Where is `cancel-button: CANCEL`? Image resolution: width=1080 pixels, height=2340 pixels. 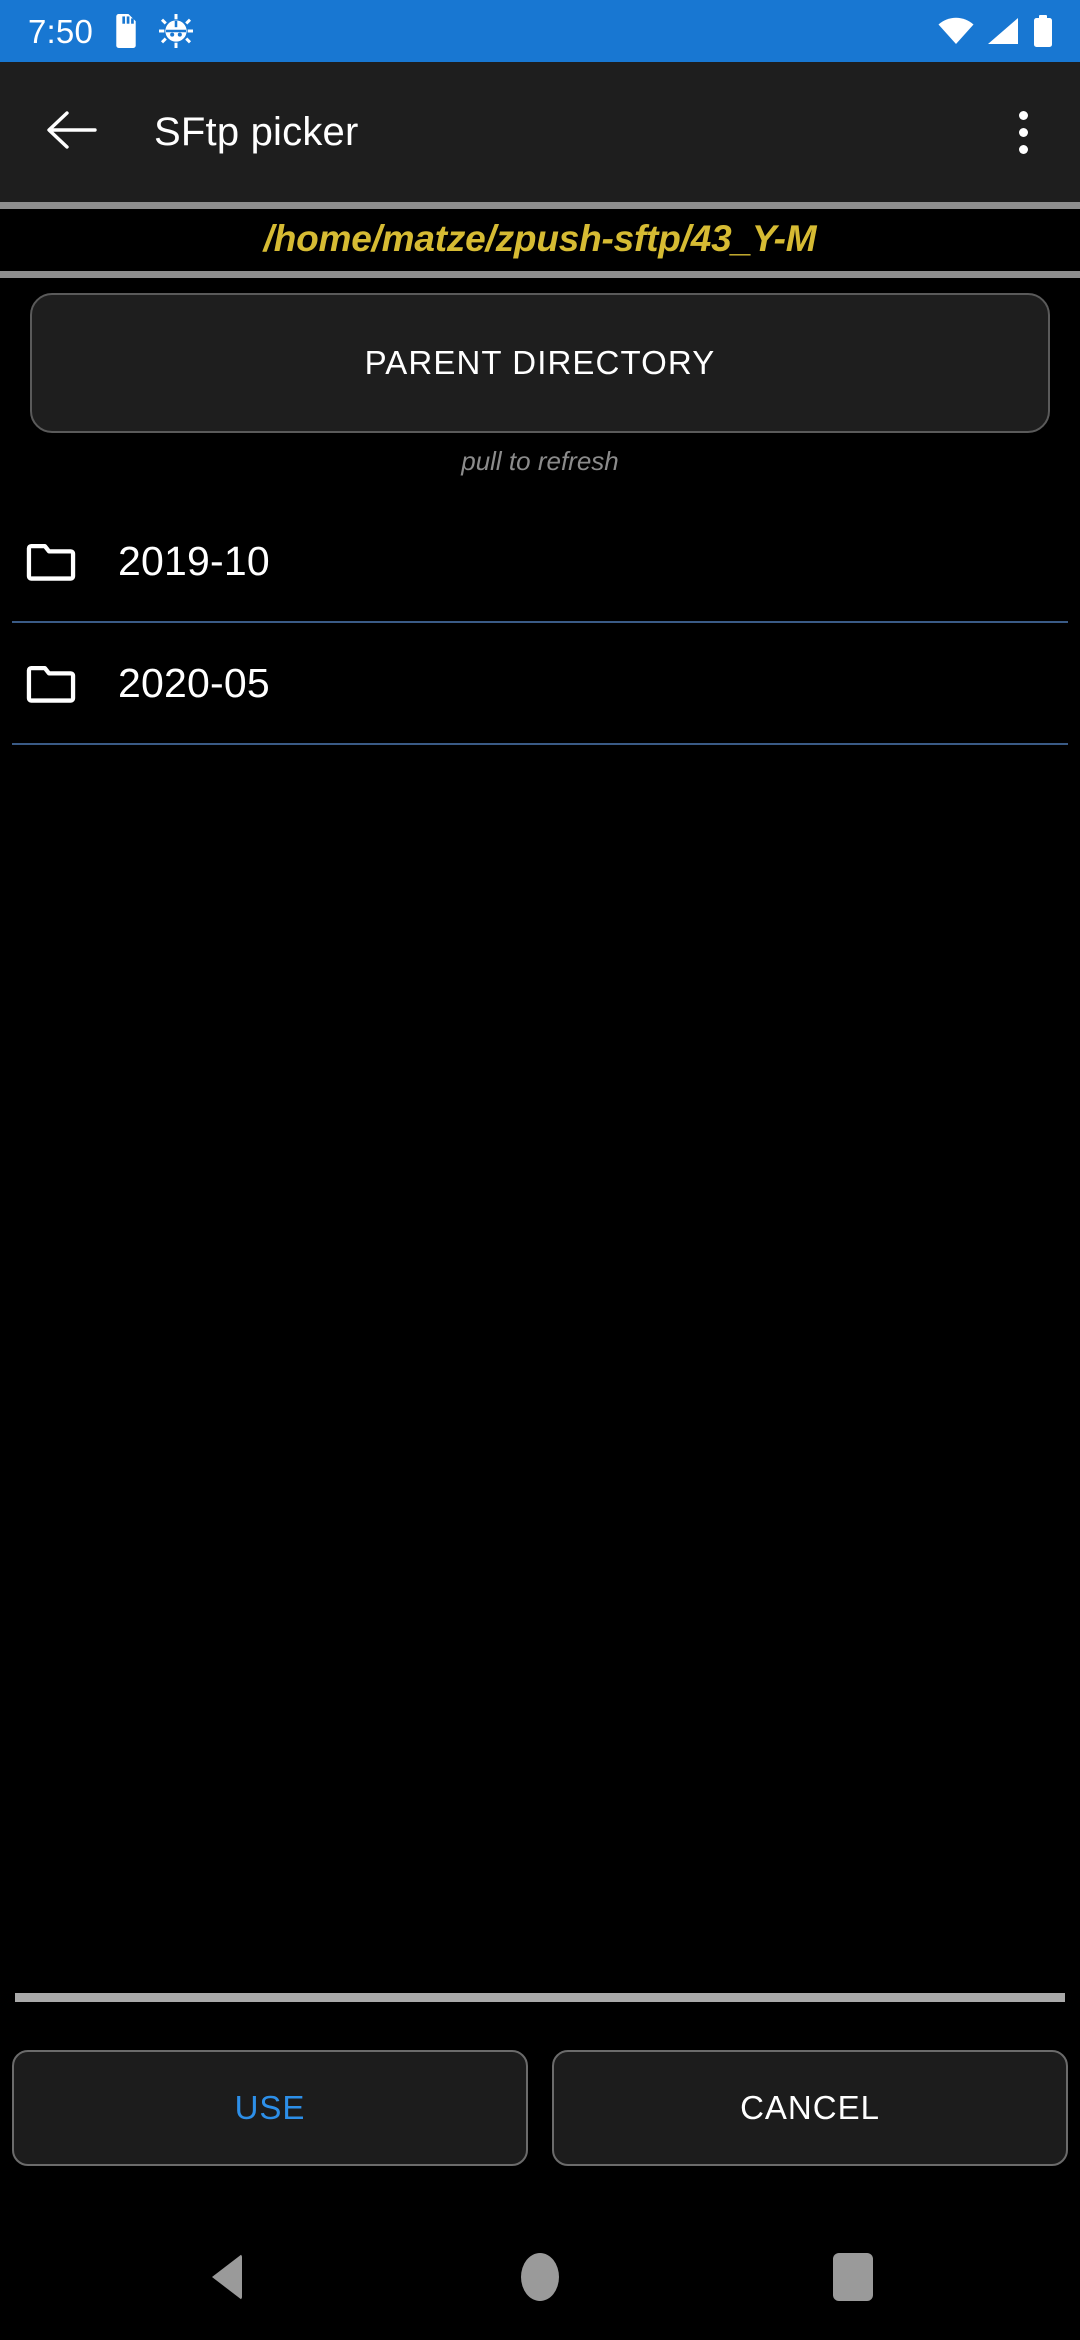 cancel-button: CANCEL is located at coordinates (810, 2108).